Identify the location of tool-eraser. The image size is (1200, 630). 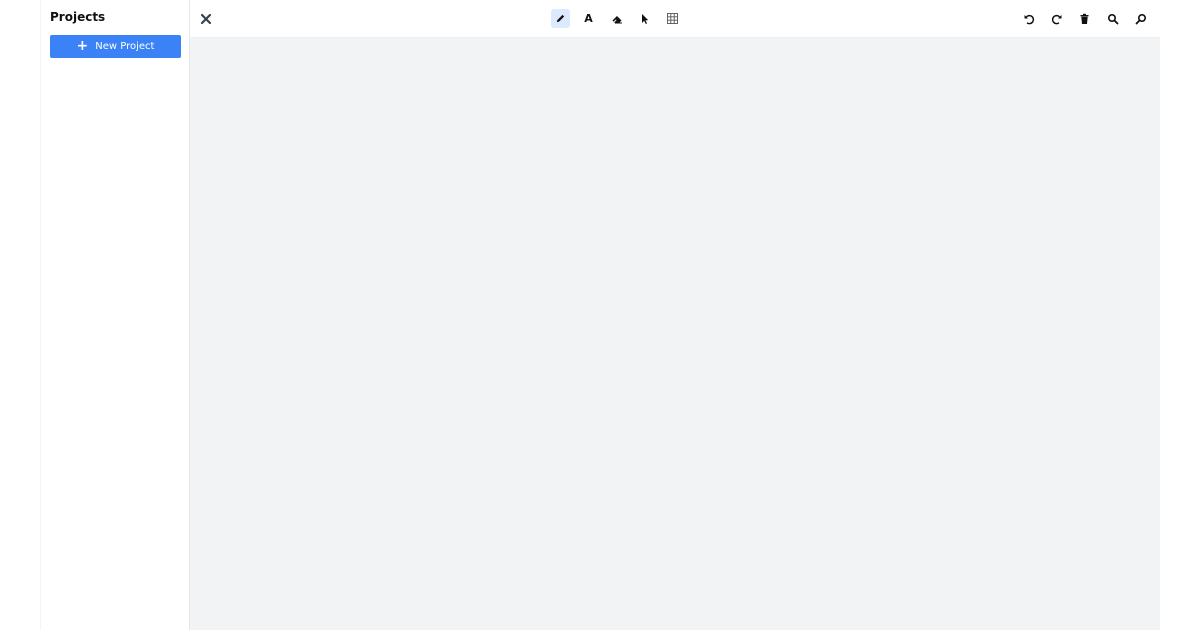
(616, 18).